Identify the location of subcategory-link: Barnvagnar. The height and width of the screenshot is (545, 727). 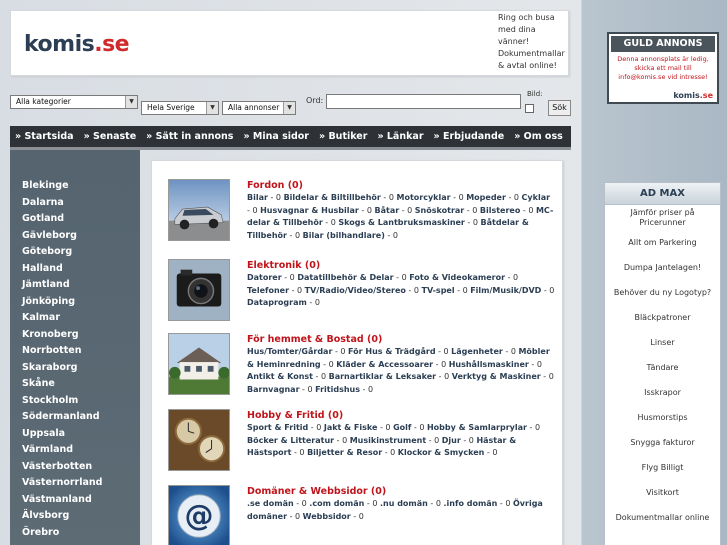
(273, 389).